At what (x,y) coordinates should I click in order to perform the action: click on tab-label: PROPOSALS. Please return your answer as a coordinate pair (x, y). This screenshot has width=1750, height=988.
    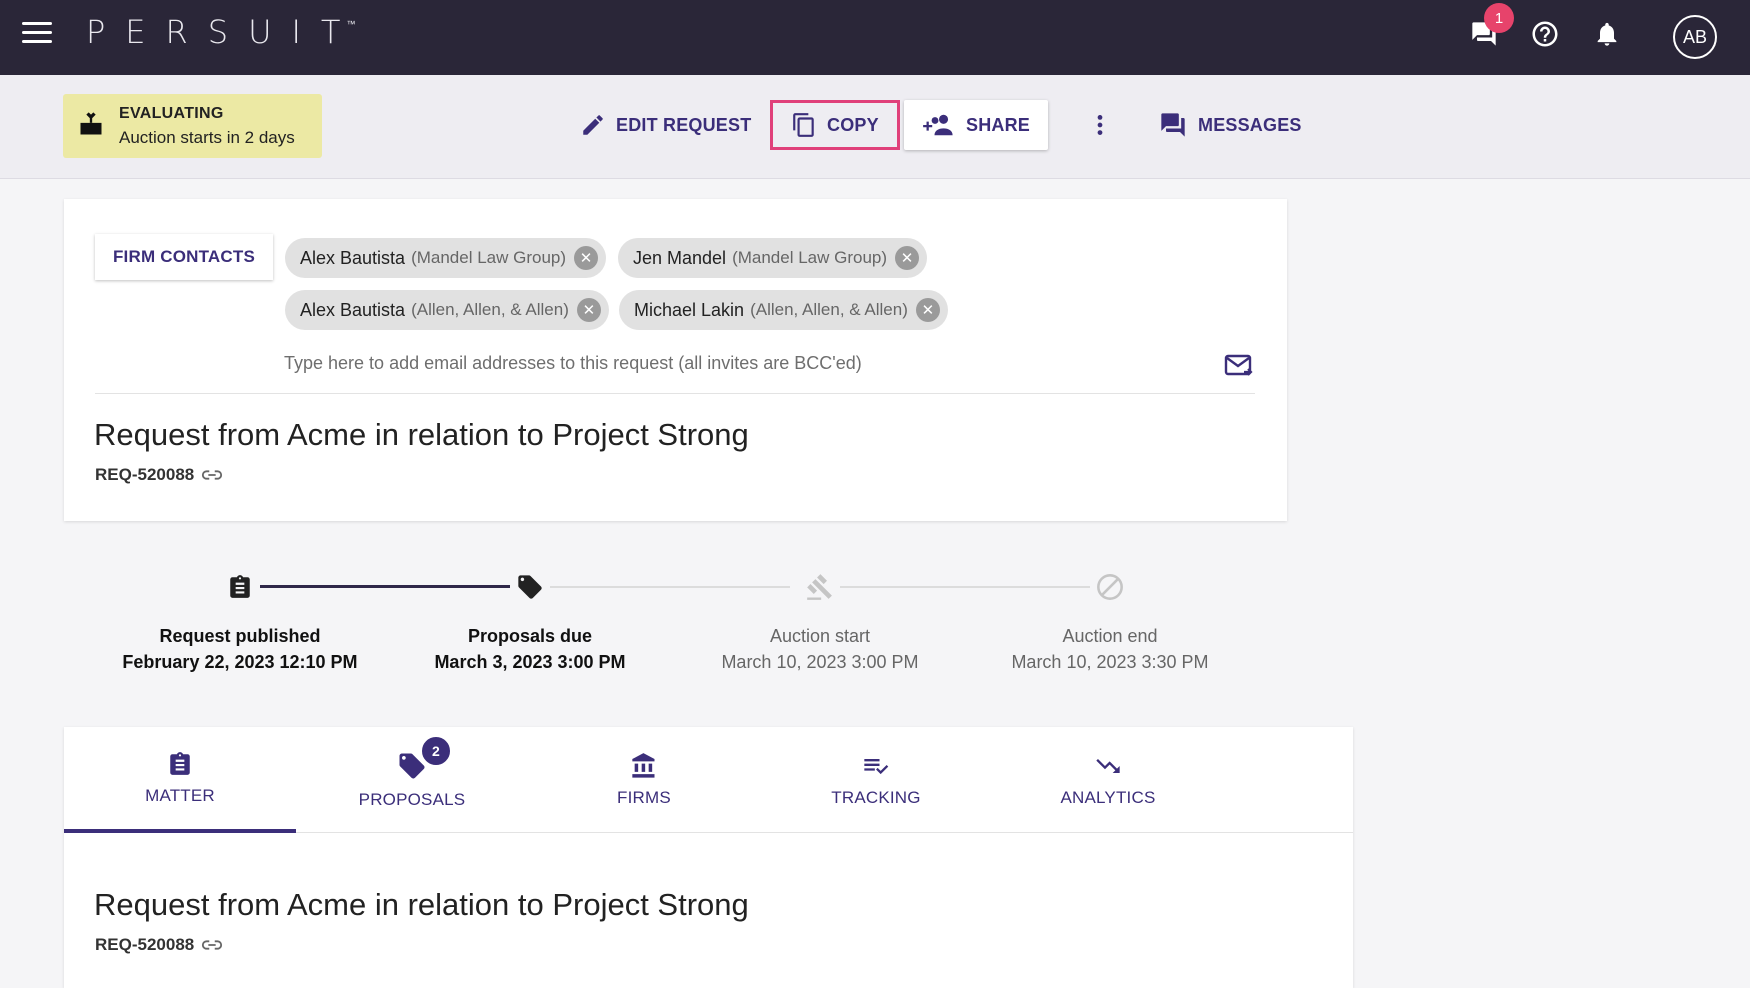
    Looking at the image, I should click on (412, 799).